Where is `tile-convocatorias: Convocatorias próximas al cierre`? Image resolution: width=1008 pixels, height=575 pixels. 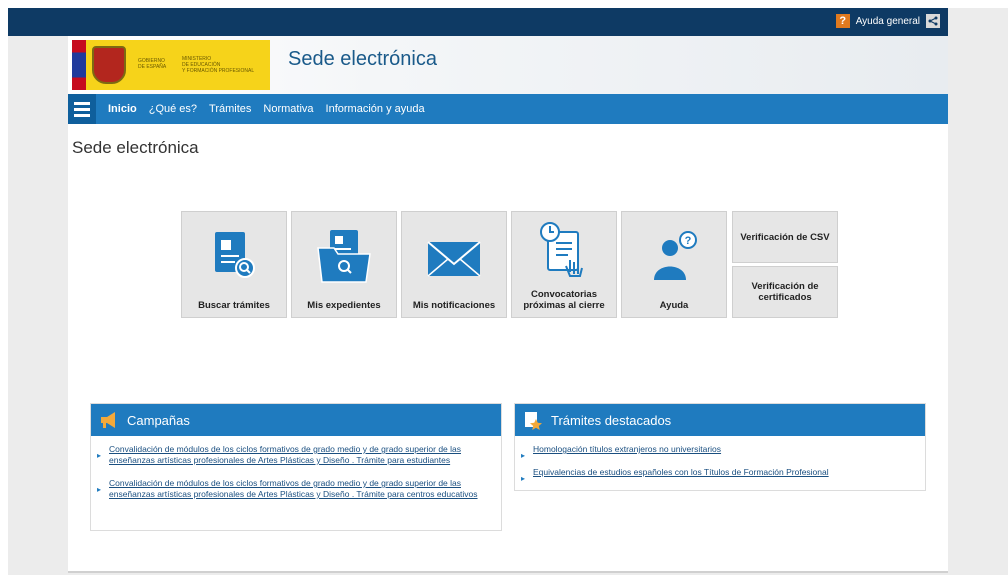
tile-convocatorias: Convocatorias próximas al cierre is located at coordinates (564, 264).